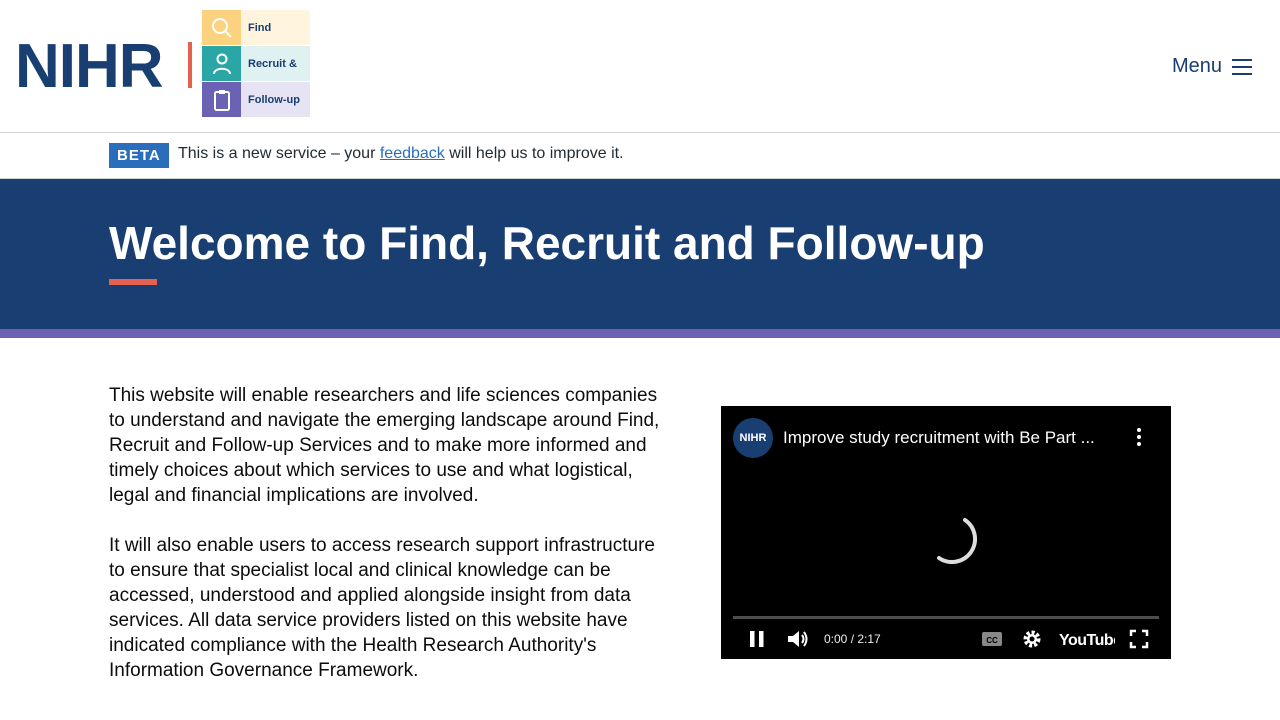 The height and width of the screenshot is (720, 1280). Describe the element at coordinates (946, 617) in the screenshot. I see `progress-bar` at that location.